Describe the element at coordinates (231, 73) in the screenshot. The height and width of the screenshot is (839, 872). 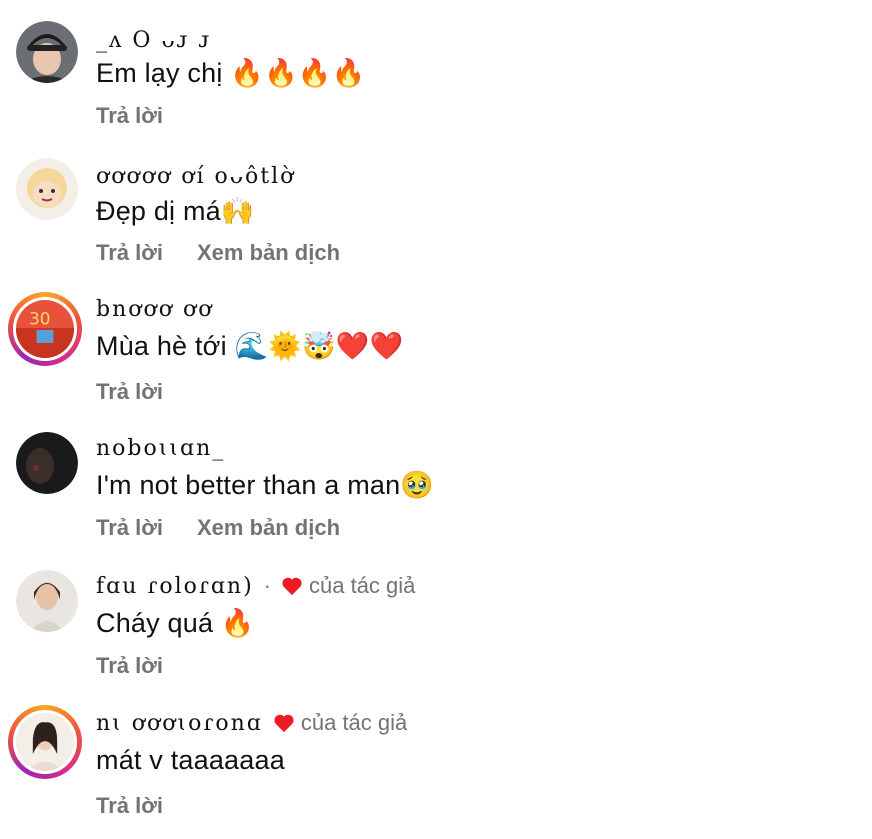
I see `comment-text: Em lạy chị 🔥🔥🔥🔥` at that location.